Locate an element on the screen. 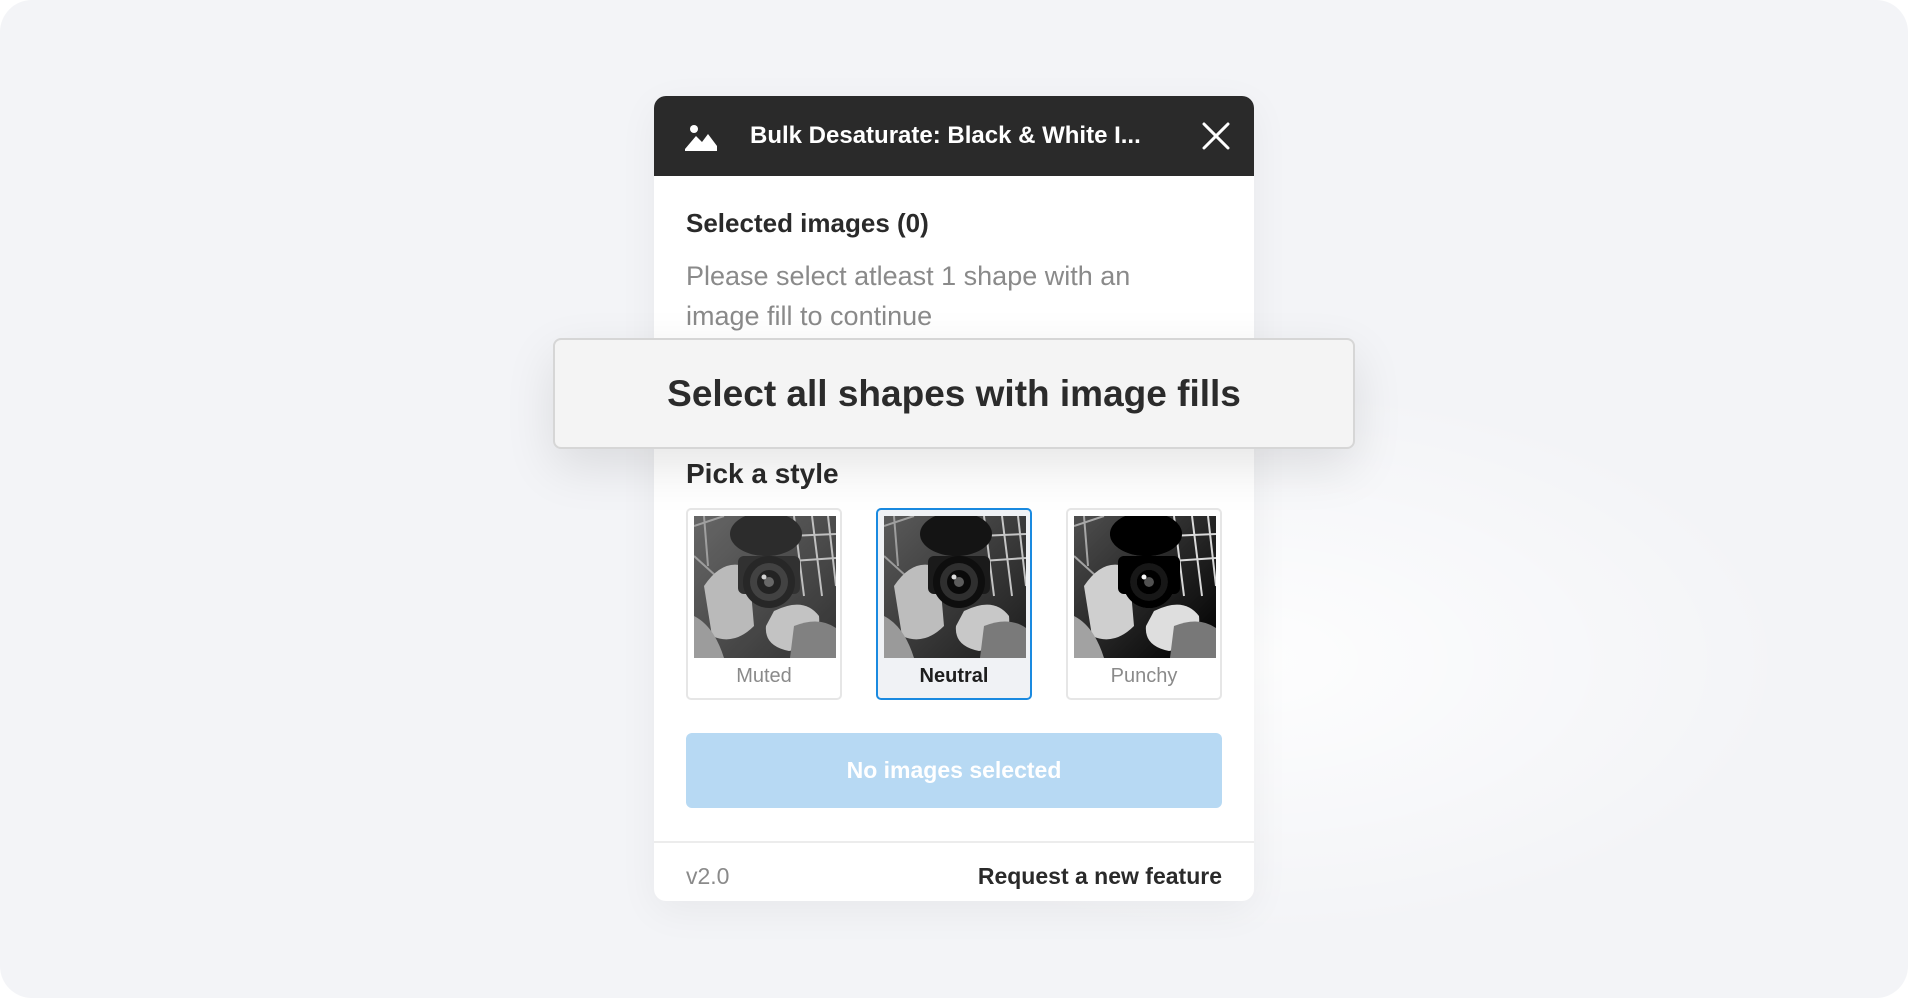 The height and width of the screenshot is (998, 1908). style-label-punchy: Punchy is located at coordinates (1144, 676).